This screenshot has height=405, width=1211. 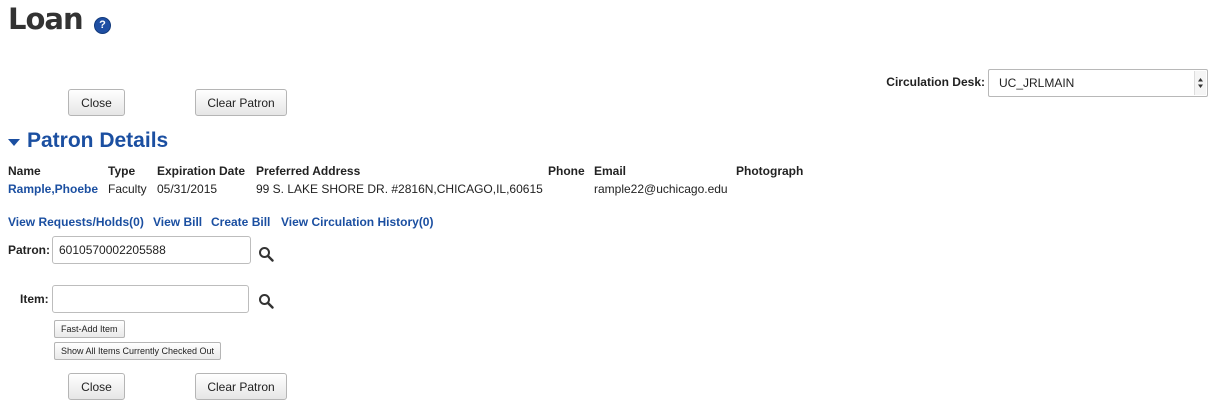 I want to click on dropdown-arrow-icon, so click(x=1200, y=83).